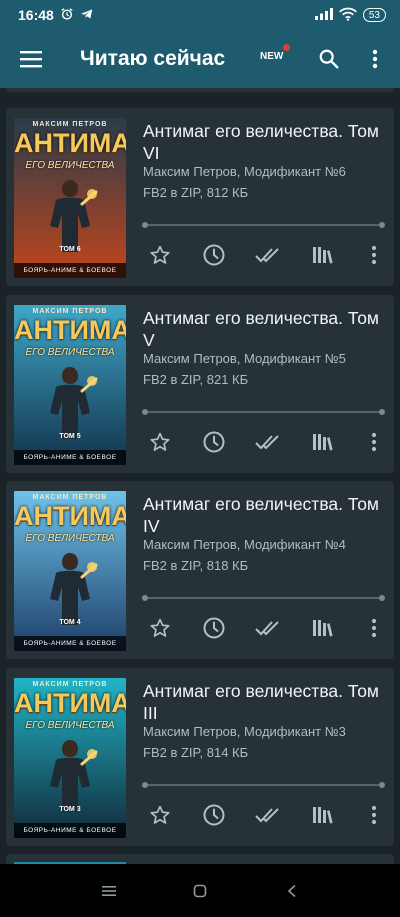  I want to click on book-file-info: FB2 в ZIP, 812 КБ, so click(196, 192).